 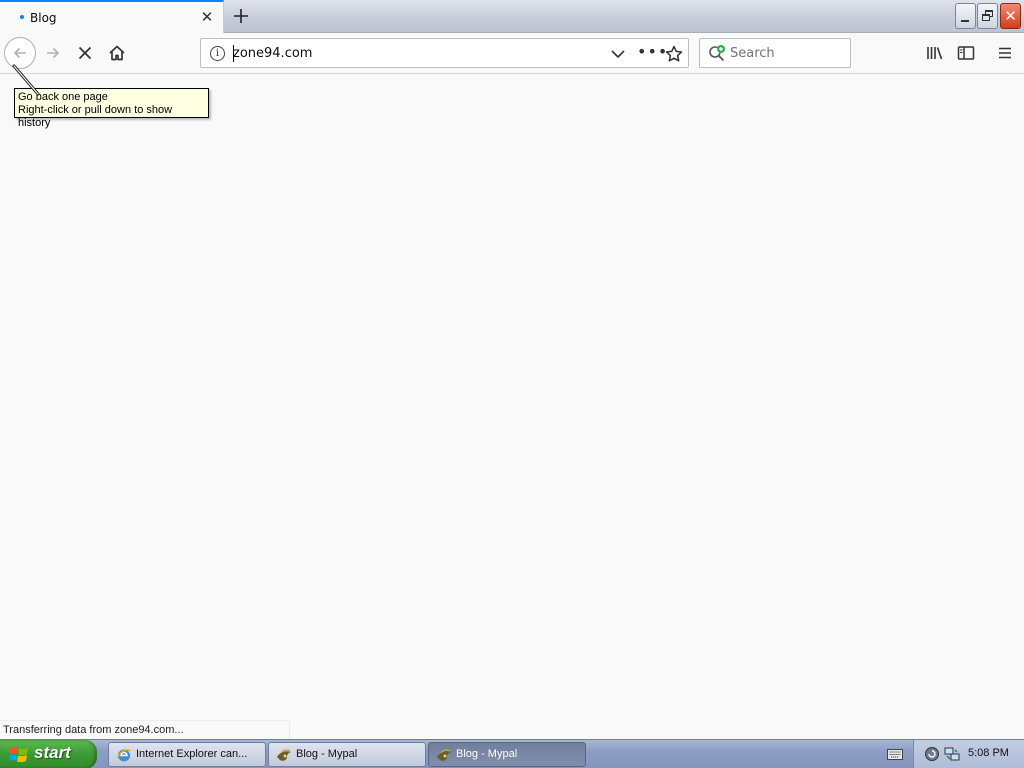 What do you see at coordinates (26, 80) in the screenshot?
I see `mouse-cursor-icon` at bounding box center [26, 80].